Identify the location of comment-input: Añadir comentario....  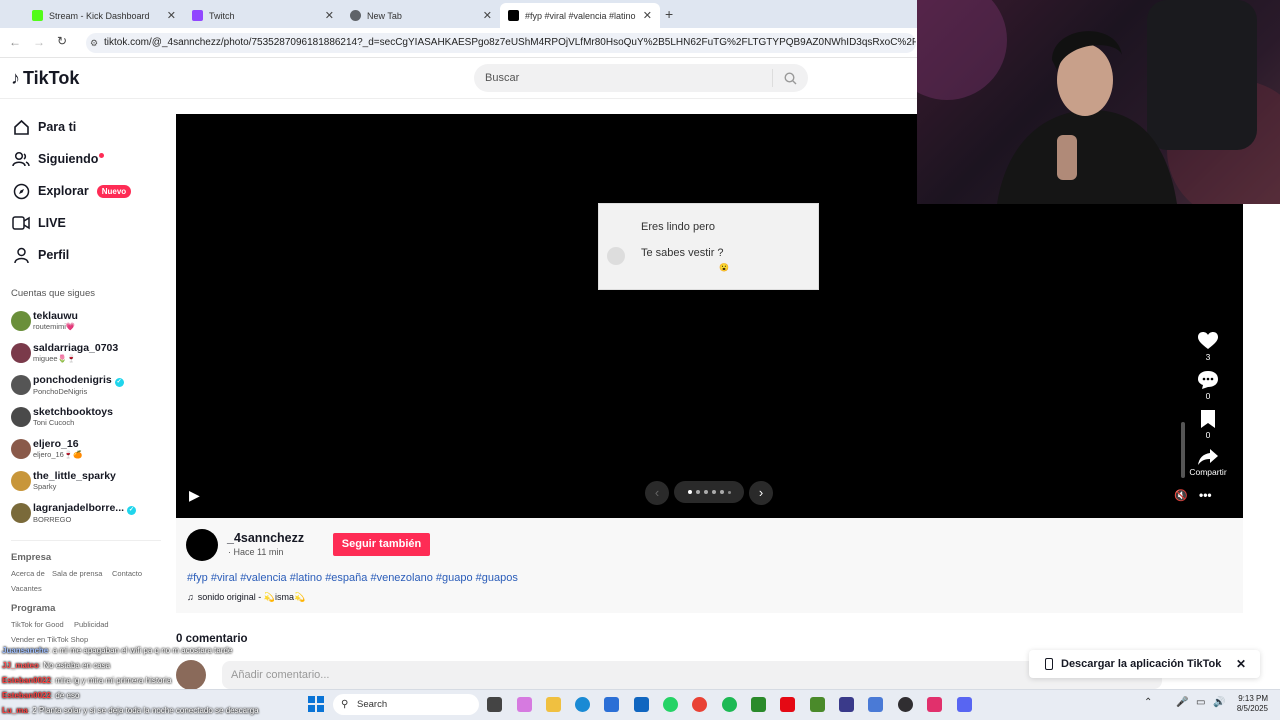
(692, 675).